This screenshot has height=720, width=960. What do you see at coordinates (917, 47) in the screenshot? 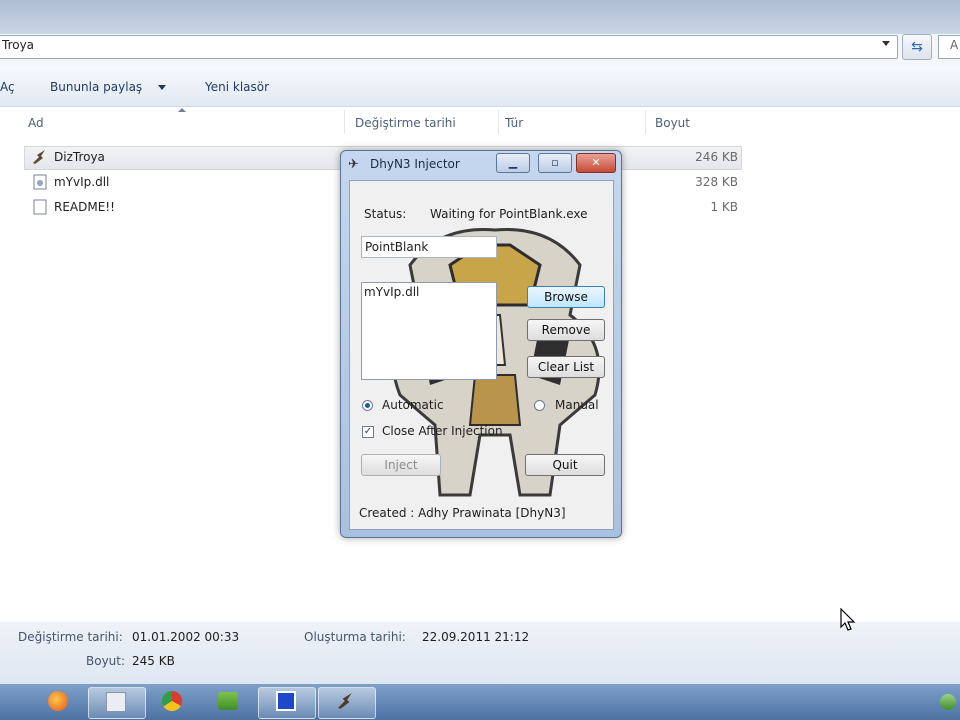
I see `refresh-icon: ⇆` at bounding box center [917, 47].